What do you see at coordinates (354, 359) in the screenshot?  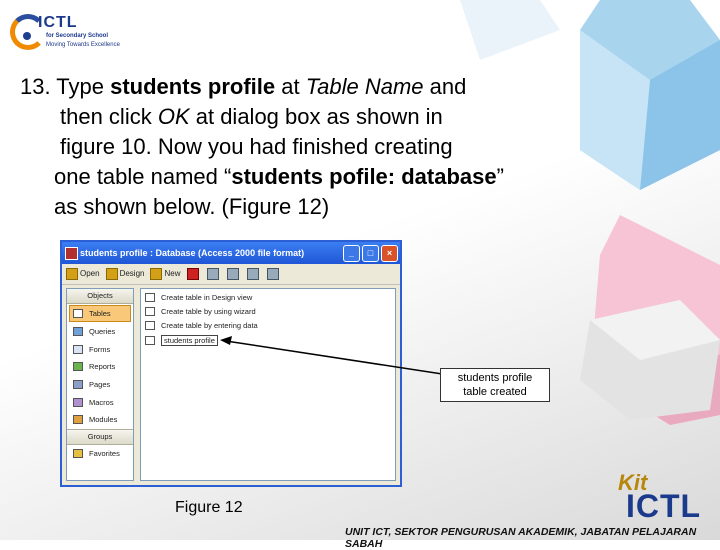 I see `callout-arrow` at bounding box center [354, 359].